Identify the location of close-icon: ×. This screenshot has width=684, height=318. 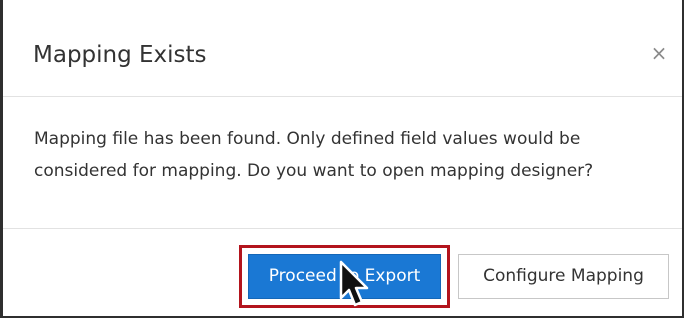
(659, 53).